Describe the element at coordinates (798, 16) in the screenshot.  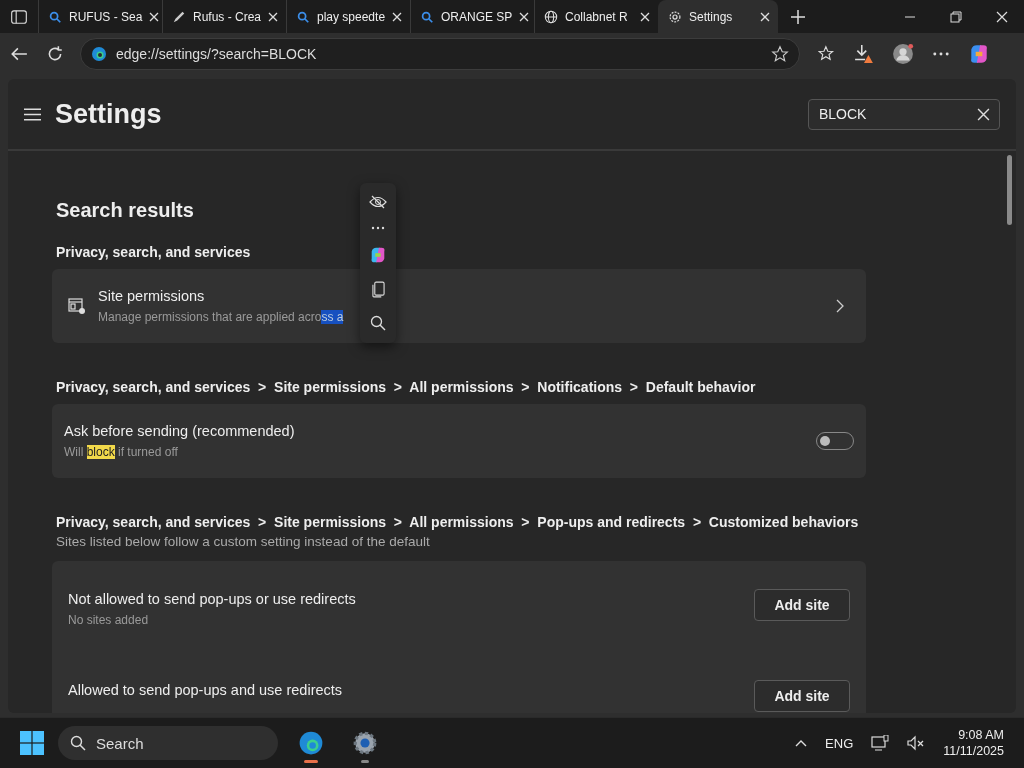
I see `new-tab-icon` at that location.